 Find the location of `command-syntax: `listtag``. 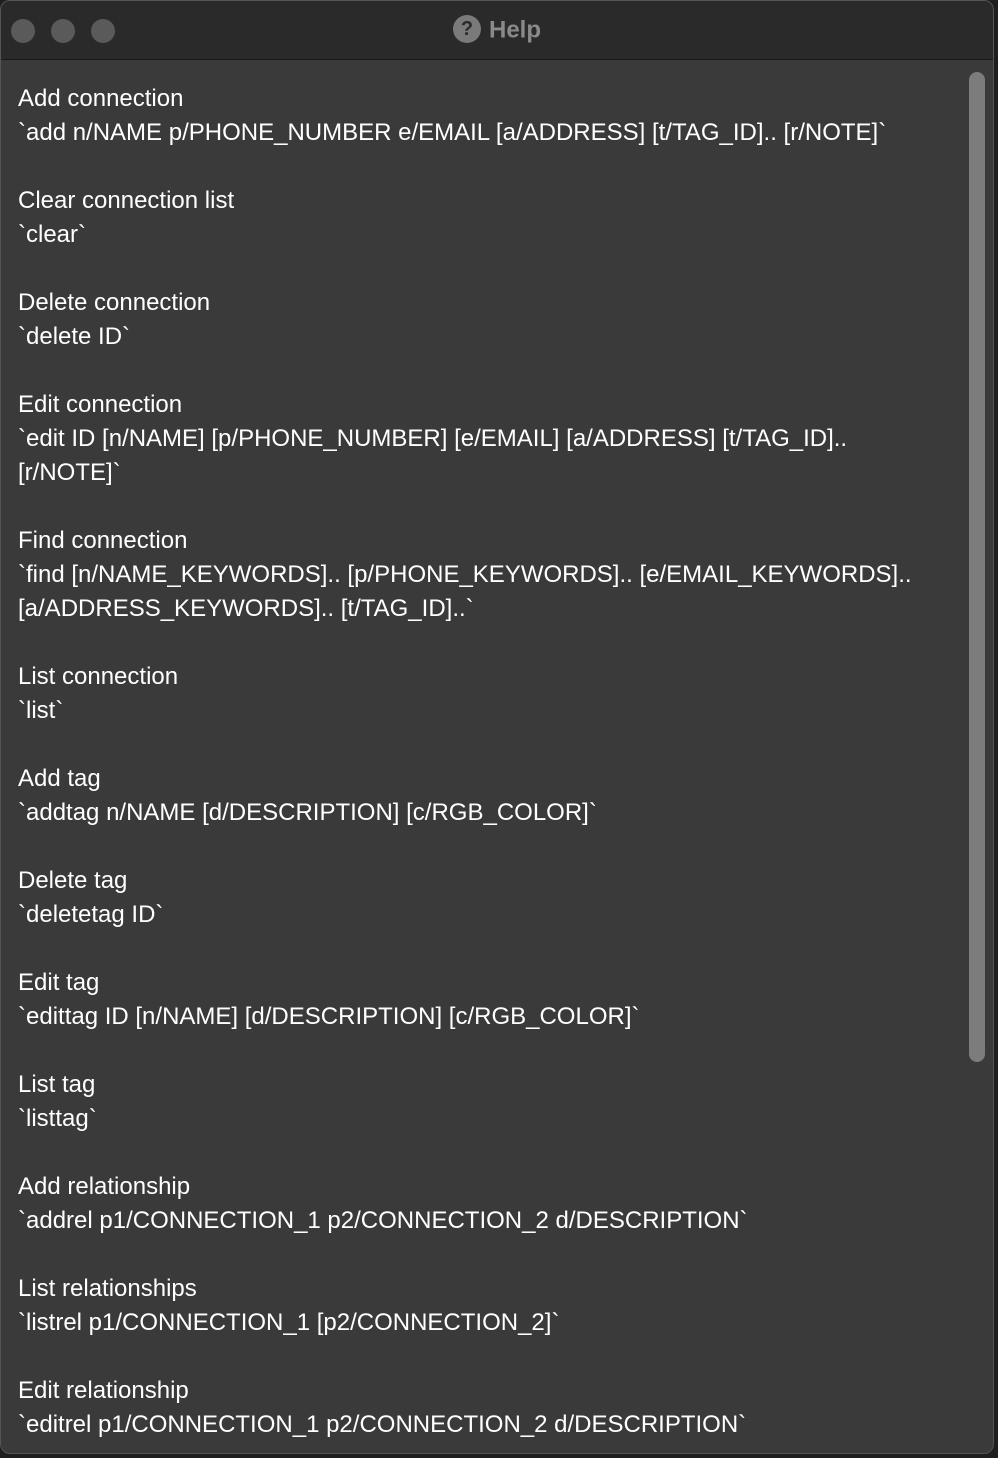

command-syntax: `listtag` is located at coordinates (57, 1118).